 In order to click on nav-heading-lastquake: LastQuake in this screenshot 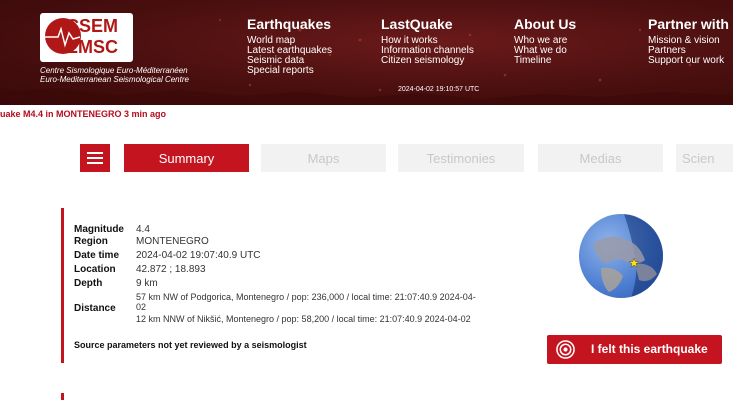, I will do `click(427, 24)`.